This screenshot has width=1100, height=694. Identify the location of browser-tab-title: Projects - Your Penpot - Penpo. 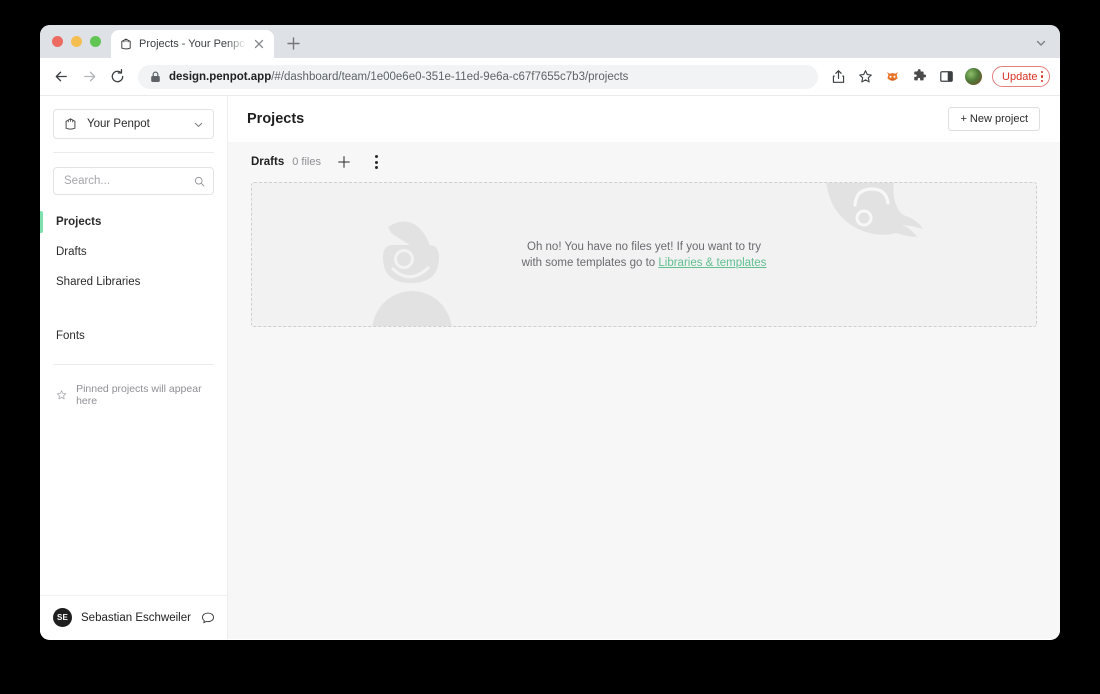
(192, 44).